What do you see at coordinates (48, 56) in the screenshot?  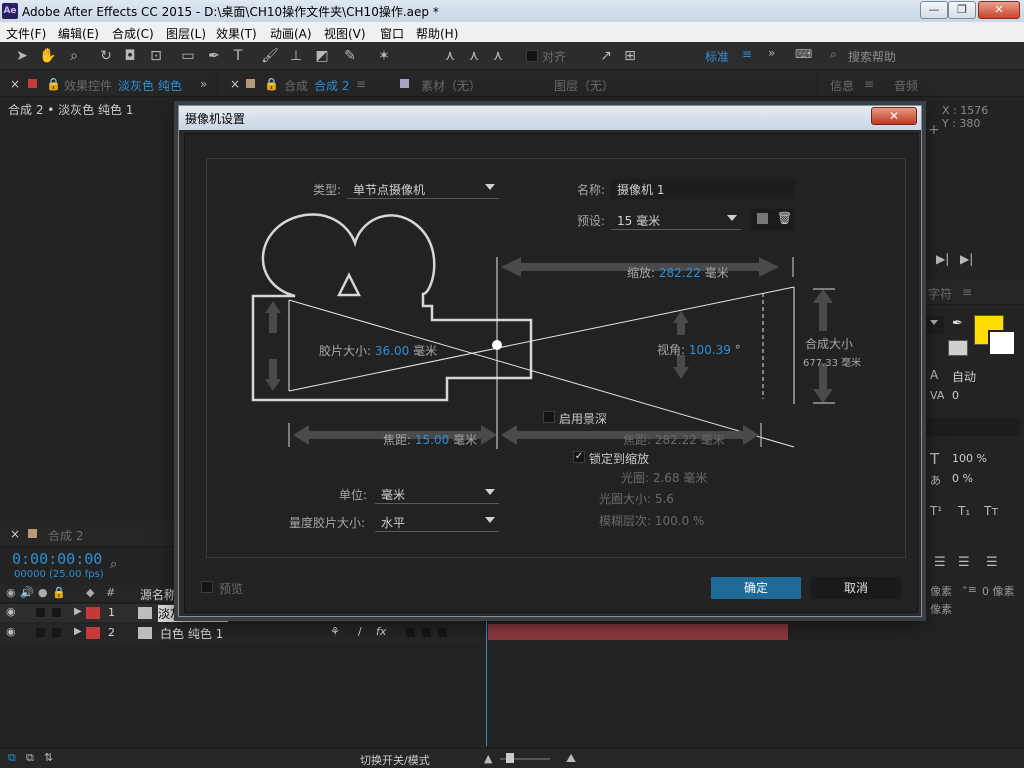 I see `hand-tool-icon: ✋` at bounding box center [48, 56].